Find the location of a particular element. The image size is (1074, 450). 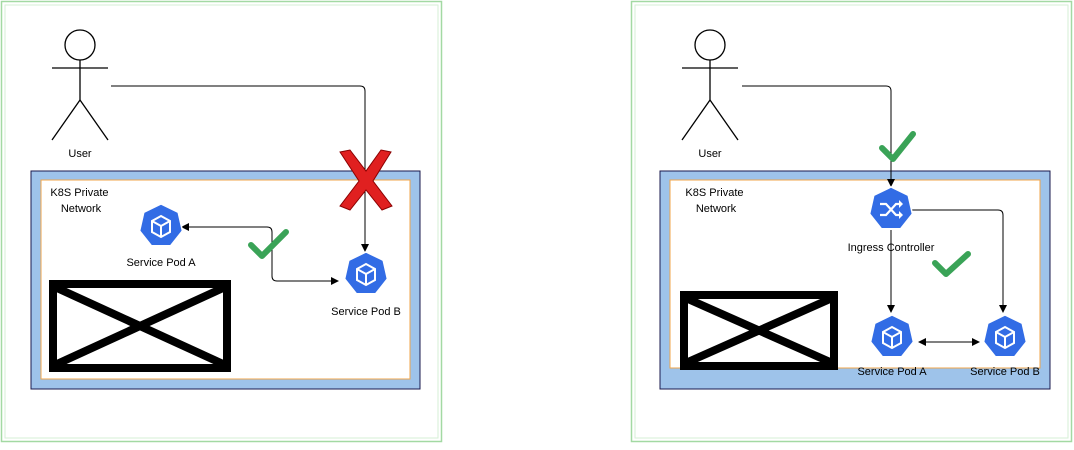

ingress-label: Ingress Controller is located at coordinates (891, 248).